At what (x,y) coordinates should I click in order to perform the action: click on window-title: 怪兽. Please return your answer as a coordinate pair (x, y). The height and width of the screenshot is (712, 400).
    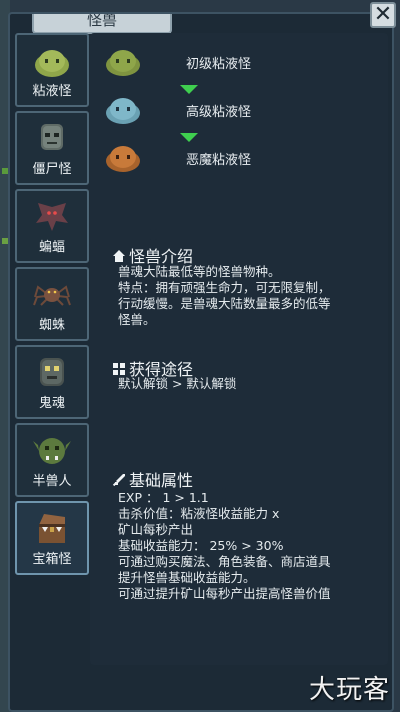
    Looking at the image, I should click on (102, 24).